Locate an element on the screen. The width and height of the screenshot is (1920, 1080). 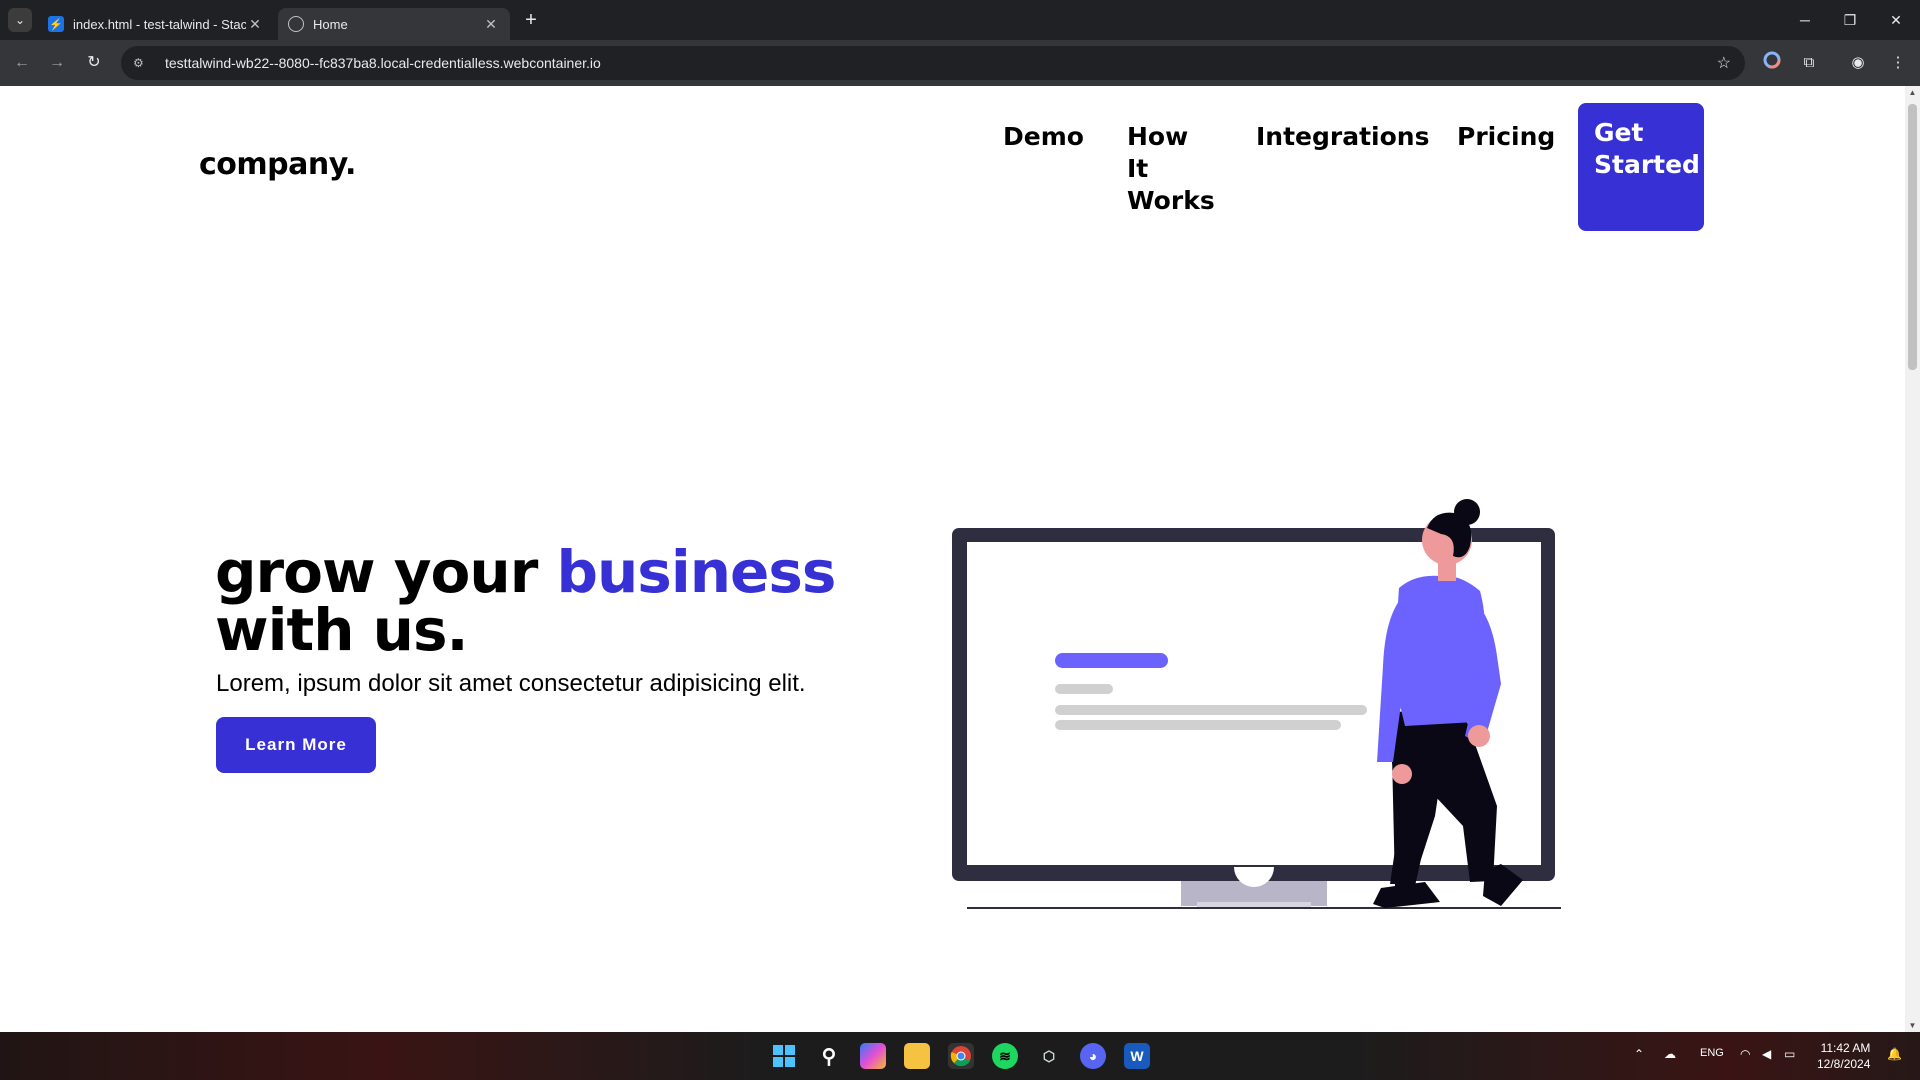
nav-pricing: Pricing is located at coordinates (1506, 137).